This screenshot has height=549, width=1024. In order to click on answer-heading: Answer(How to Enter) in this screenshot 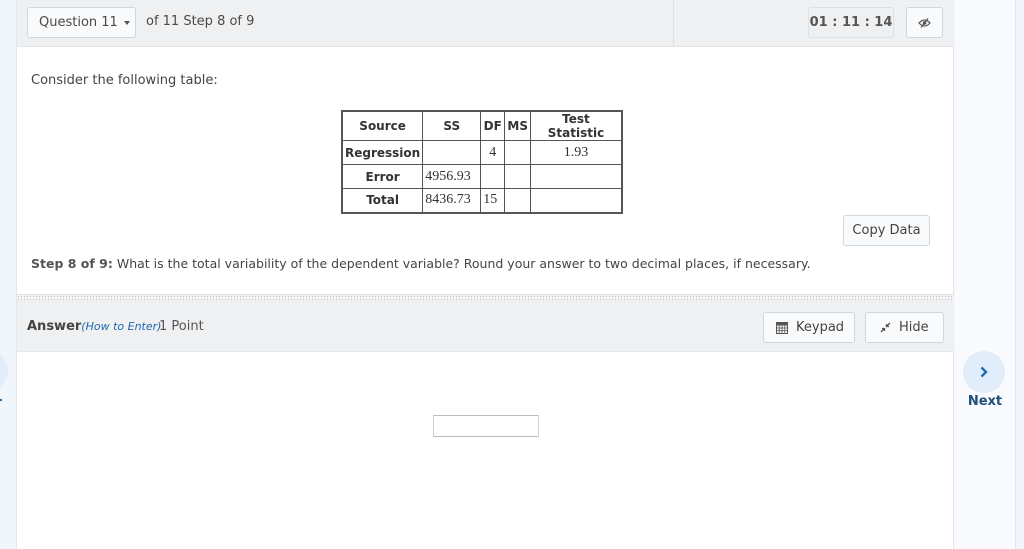, I will do `click(94, 326)`.